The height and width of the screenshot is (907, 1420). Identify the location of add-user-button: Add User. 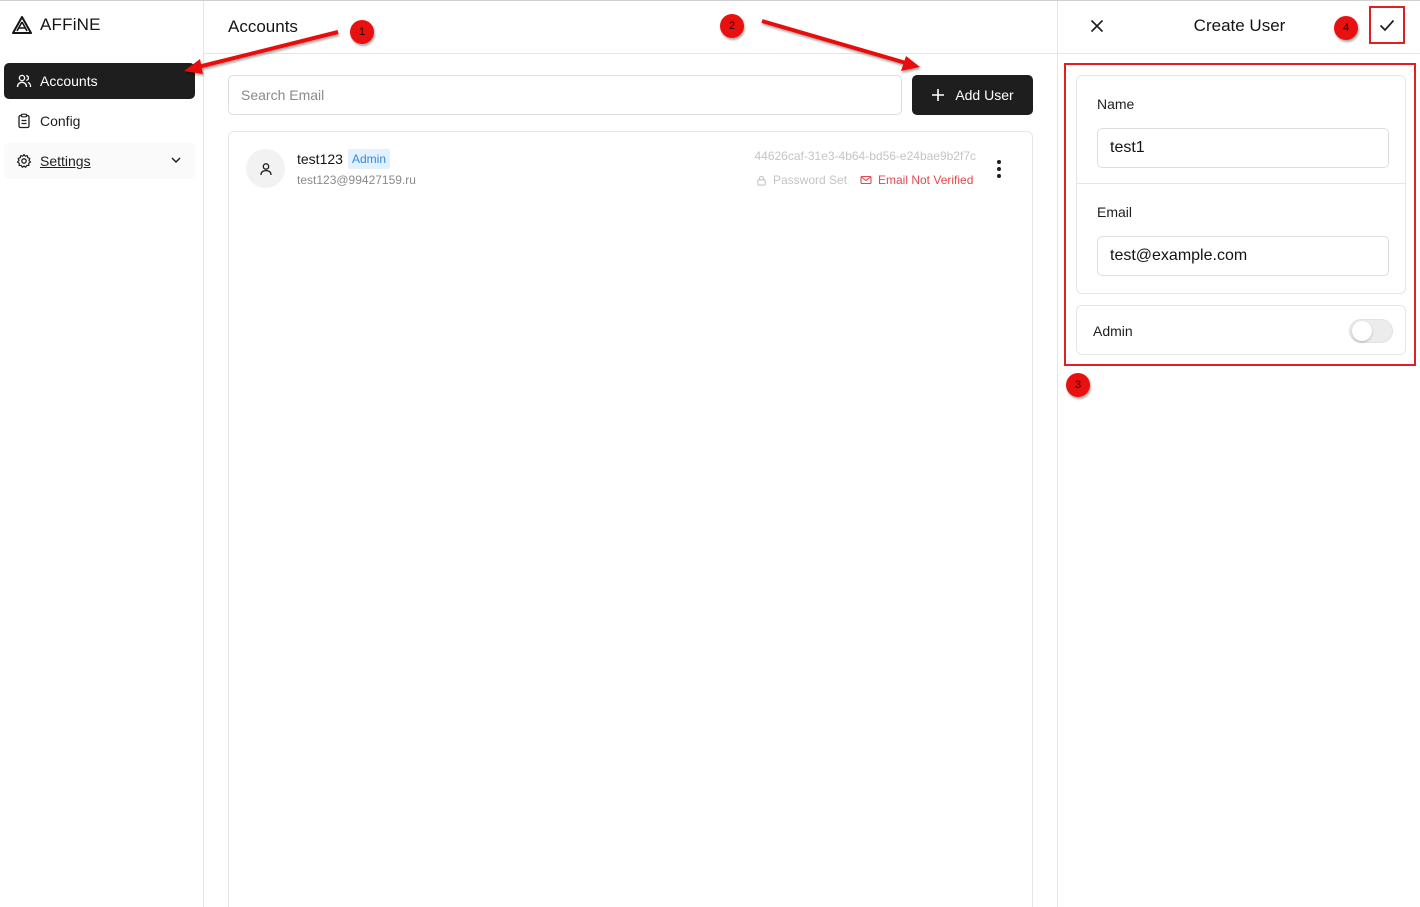
(972, 95).